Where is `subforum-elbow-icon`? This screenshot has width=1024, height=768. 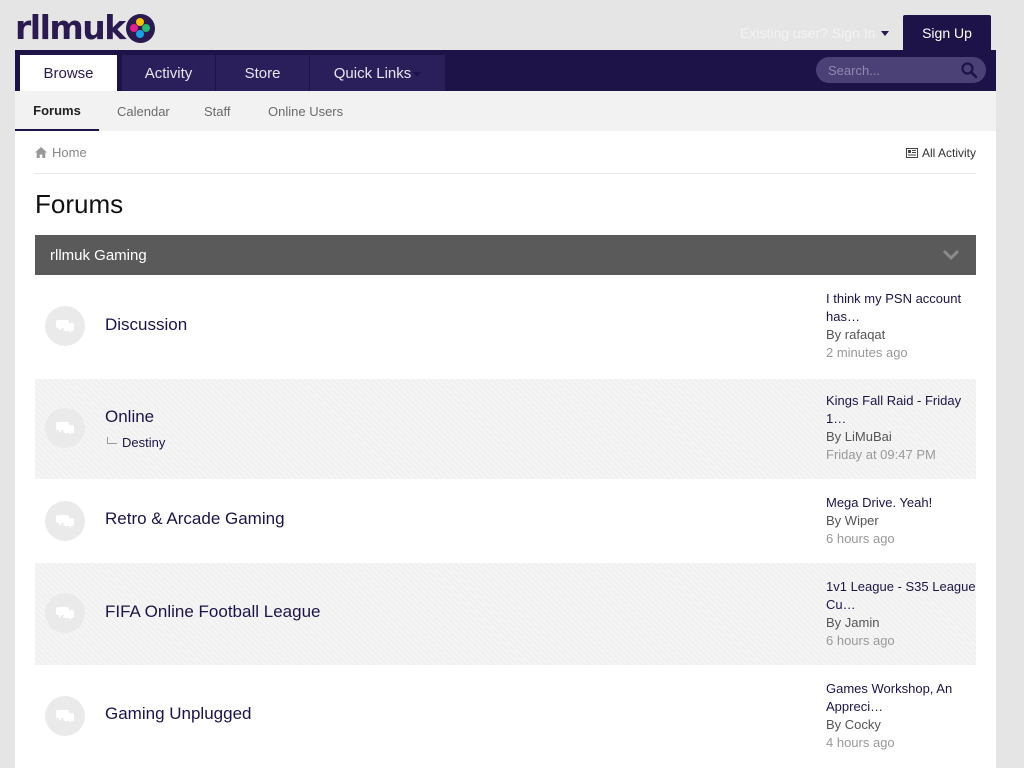
subforum-elbow-icon is located at coordinates (112, 440).